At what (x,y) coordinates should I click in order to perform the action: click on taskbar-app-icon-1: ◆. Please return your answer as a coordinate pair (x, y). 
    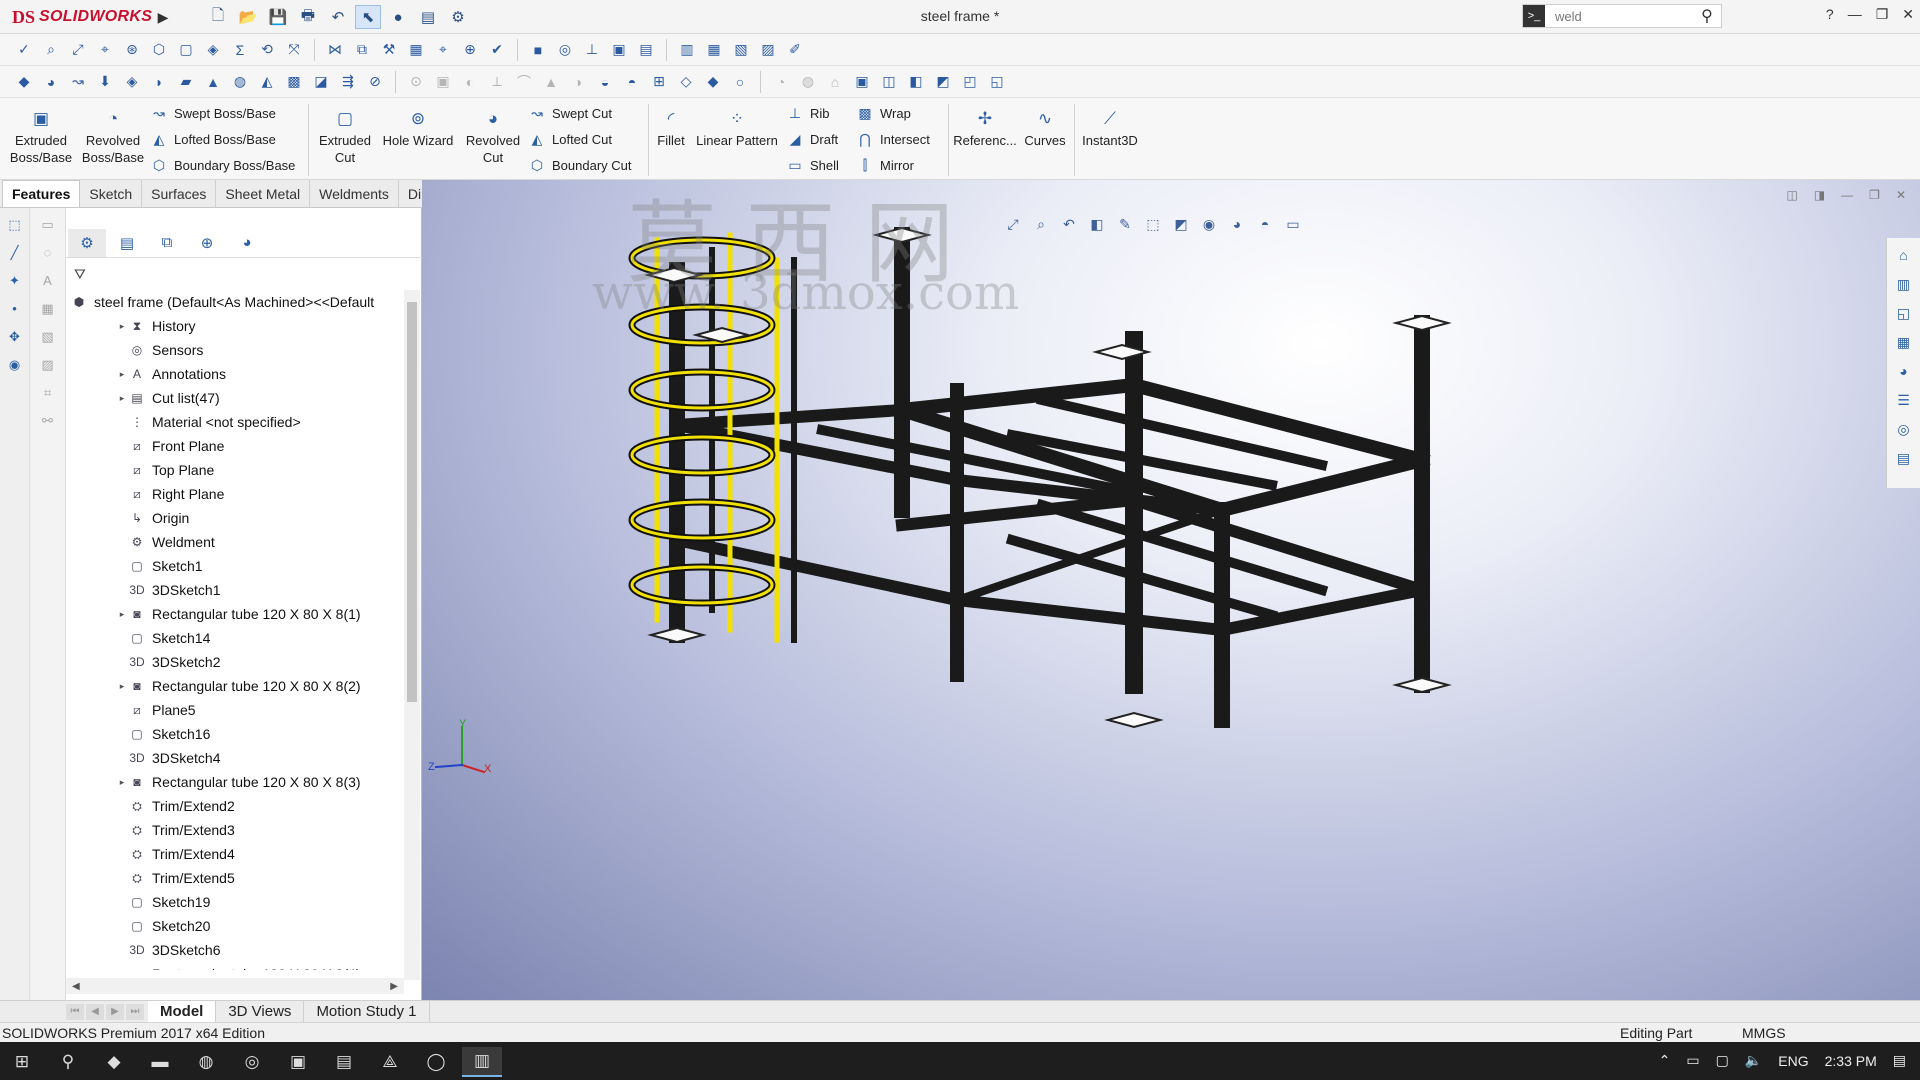
    Looking at the image, I should click on (114, 1062).